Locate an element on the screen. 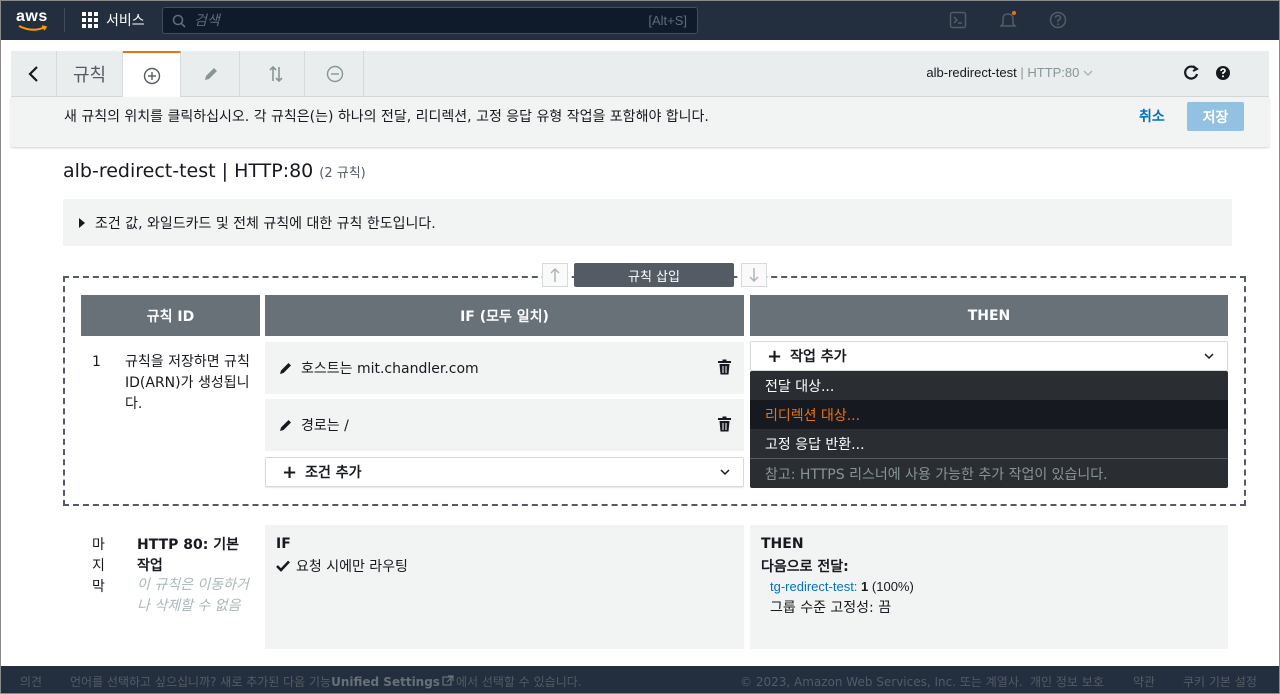 This screenshot has height=694, width=1280. then-header: THEN is located at coordinates (782, 544).